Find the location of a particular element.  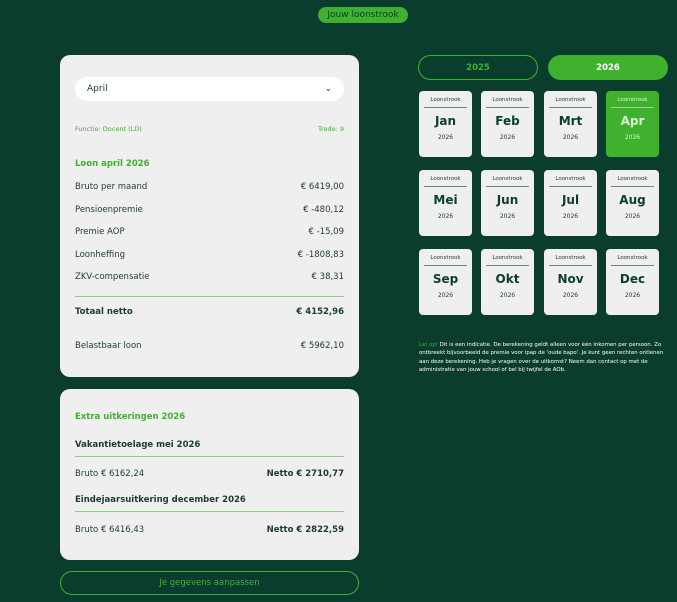

extra-section-title: Extra uitkeringen 2026 is located at coordinates (130, 417).